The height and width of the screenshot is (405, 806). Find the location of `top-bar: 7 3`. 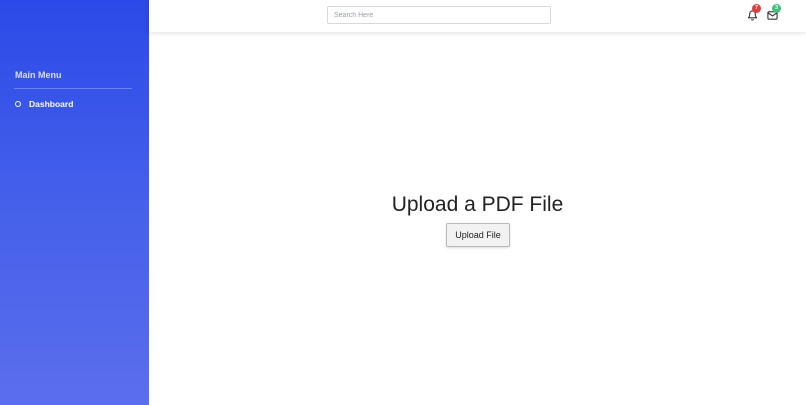

top-bar: 7 3 is located at coordinates (477, 16).